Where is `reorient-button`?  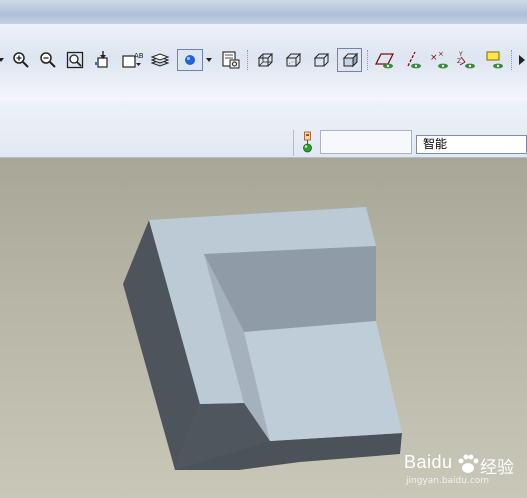 reorient-button is located at coordinates (103, 60).